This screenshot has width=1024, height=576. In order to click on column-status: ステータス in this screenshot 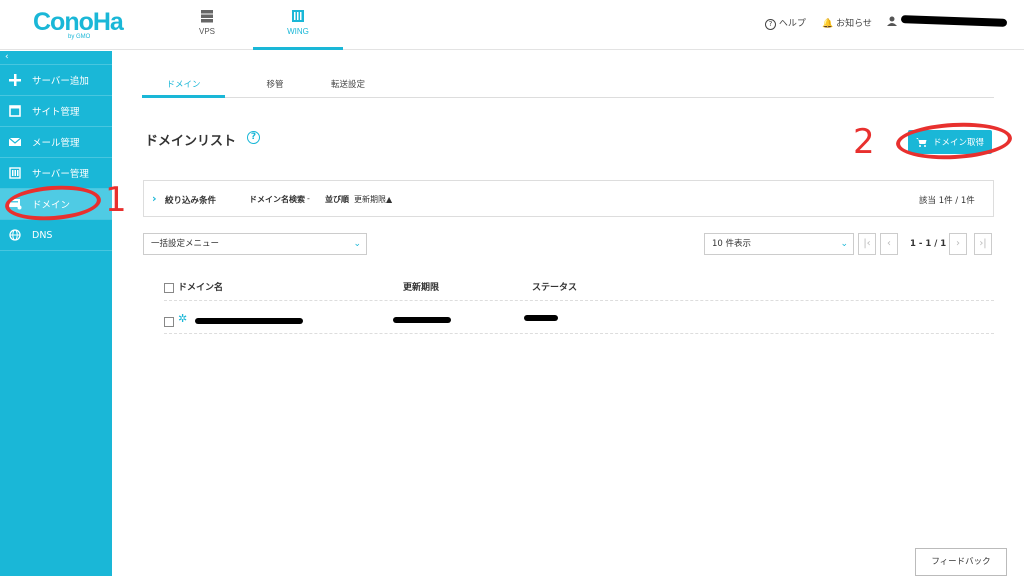, I will do `click(554, 286)`.